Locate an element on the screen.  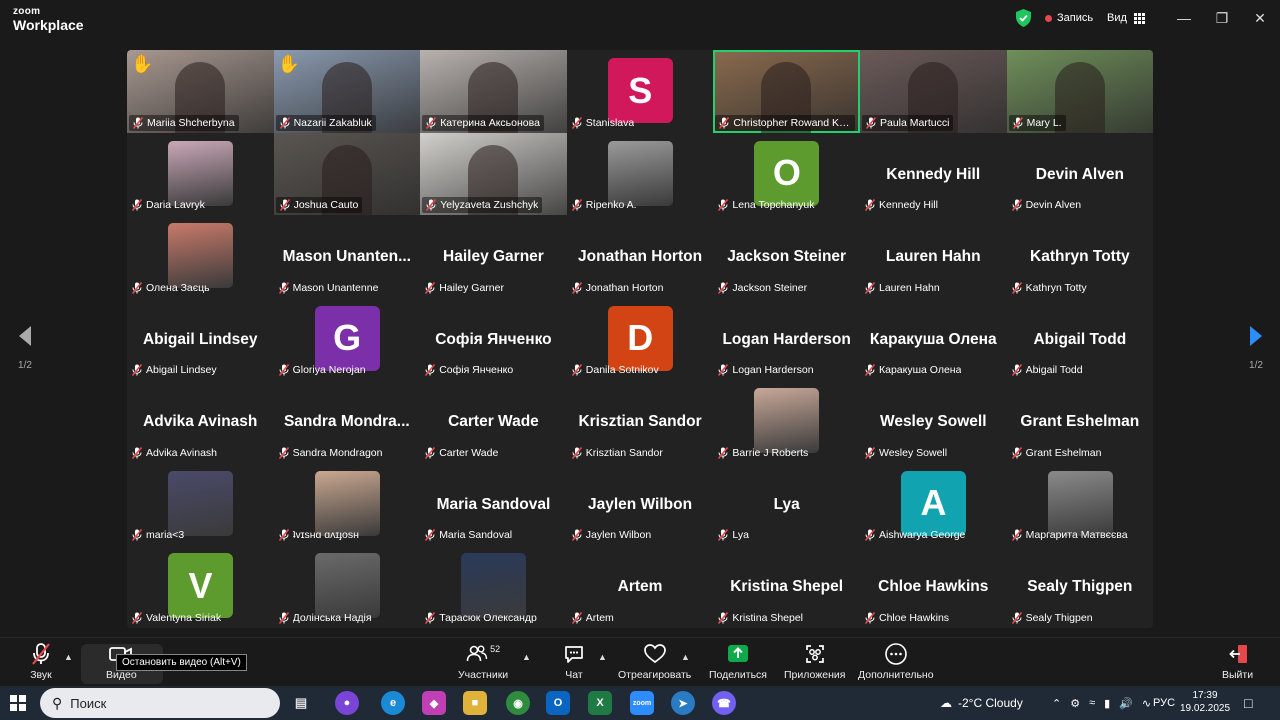
recording-indicator: Запись is located at coordinates (1069, 18).